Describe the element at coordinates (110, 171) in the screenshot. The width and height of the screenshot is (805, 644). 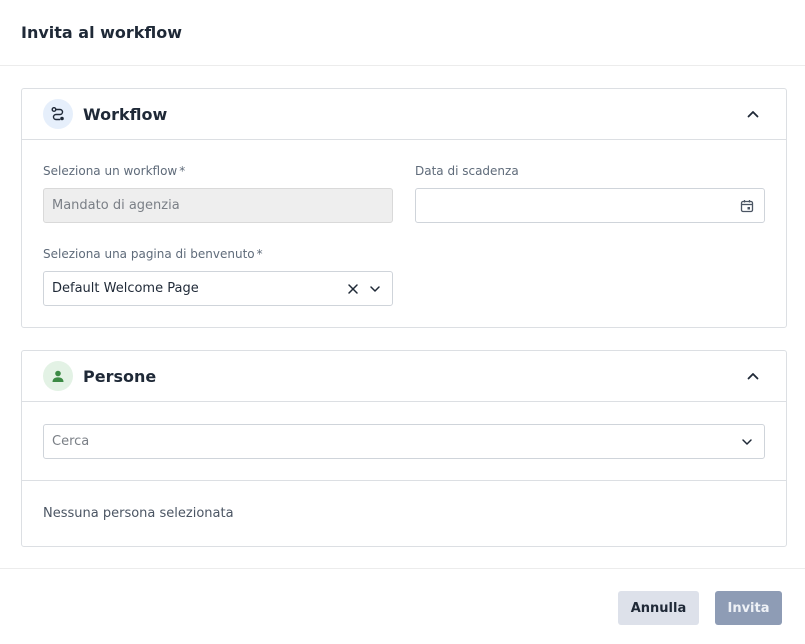
I see `workflow-label-text: Seleziona un workflow` at that location.